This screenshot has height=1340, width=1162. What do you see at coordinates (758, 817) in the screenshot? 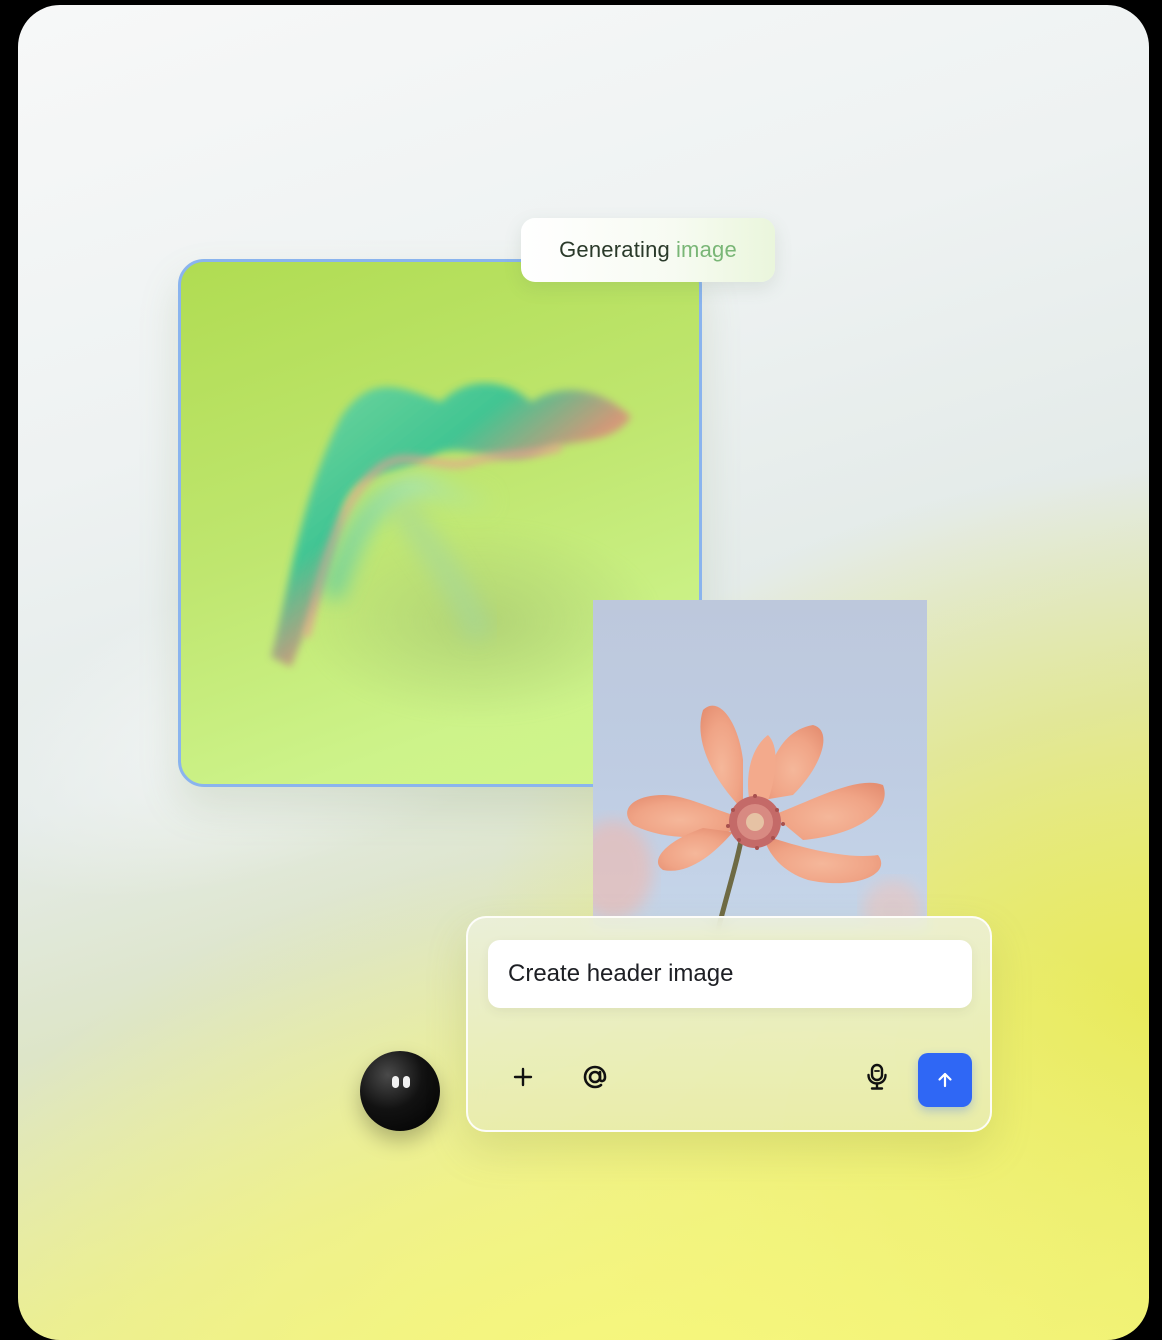
I see `flower-illustration` at bounding box center [758, 817].